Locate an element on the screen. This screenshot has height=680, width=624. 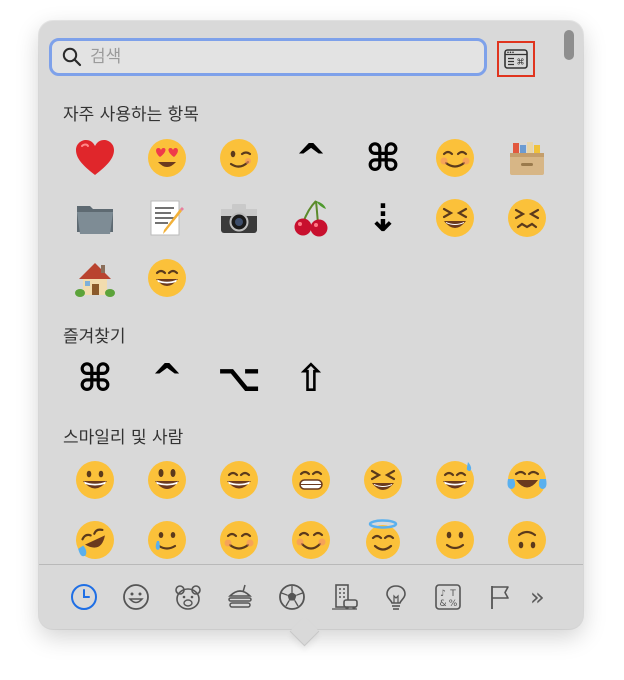
grinning-face-icon is located at coordinates (95, 480).